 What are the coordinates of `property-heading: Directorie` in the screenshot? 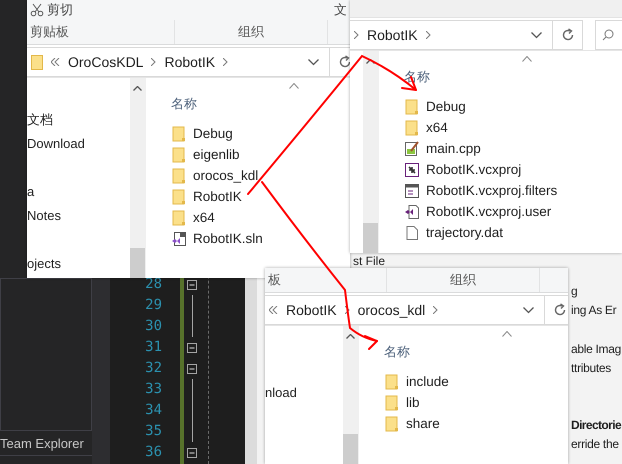 It's located at (596, 425).